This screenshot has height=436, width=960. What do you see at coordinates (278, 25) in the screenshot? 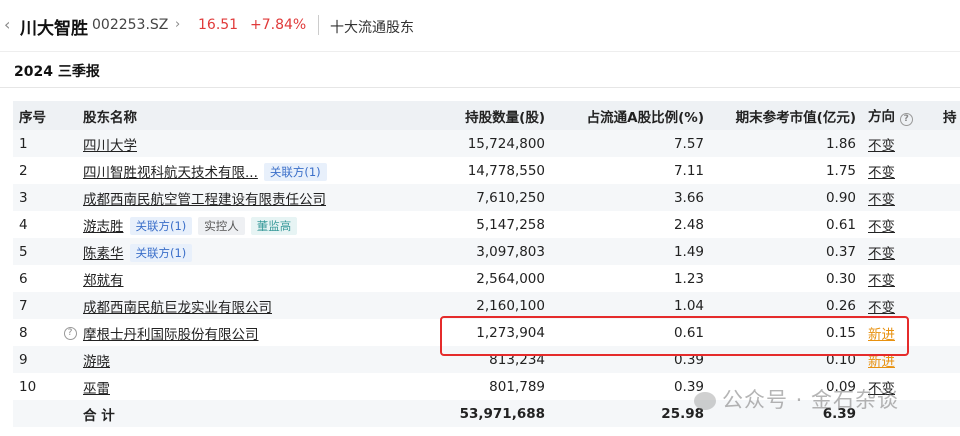
I see `price-change: +7.84%` at bounding box center [278, 25].